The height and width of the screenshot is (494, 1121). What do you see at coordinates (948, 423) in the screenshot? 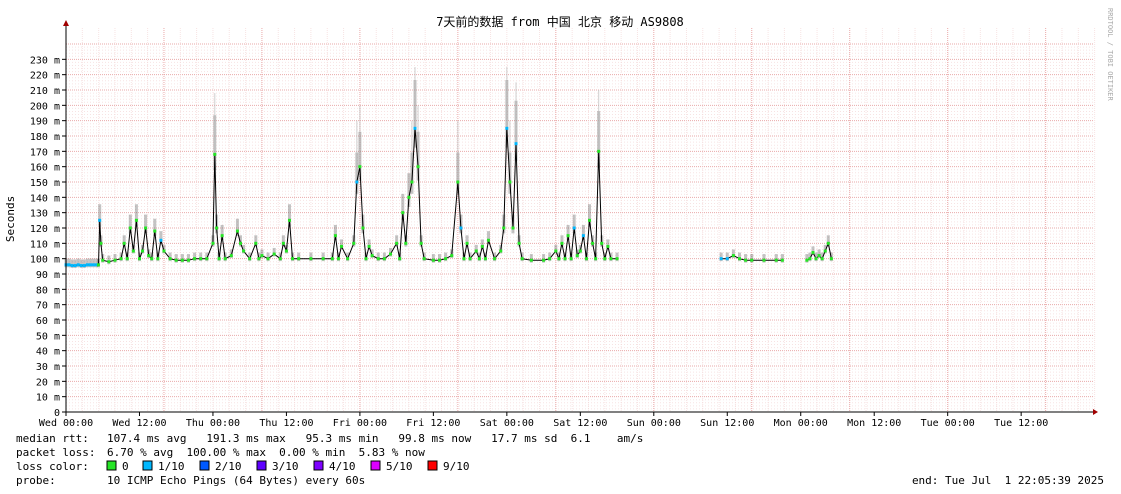
I see `x-tick-label: Tue 00:00` at bounding box center [948, 423].